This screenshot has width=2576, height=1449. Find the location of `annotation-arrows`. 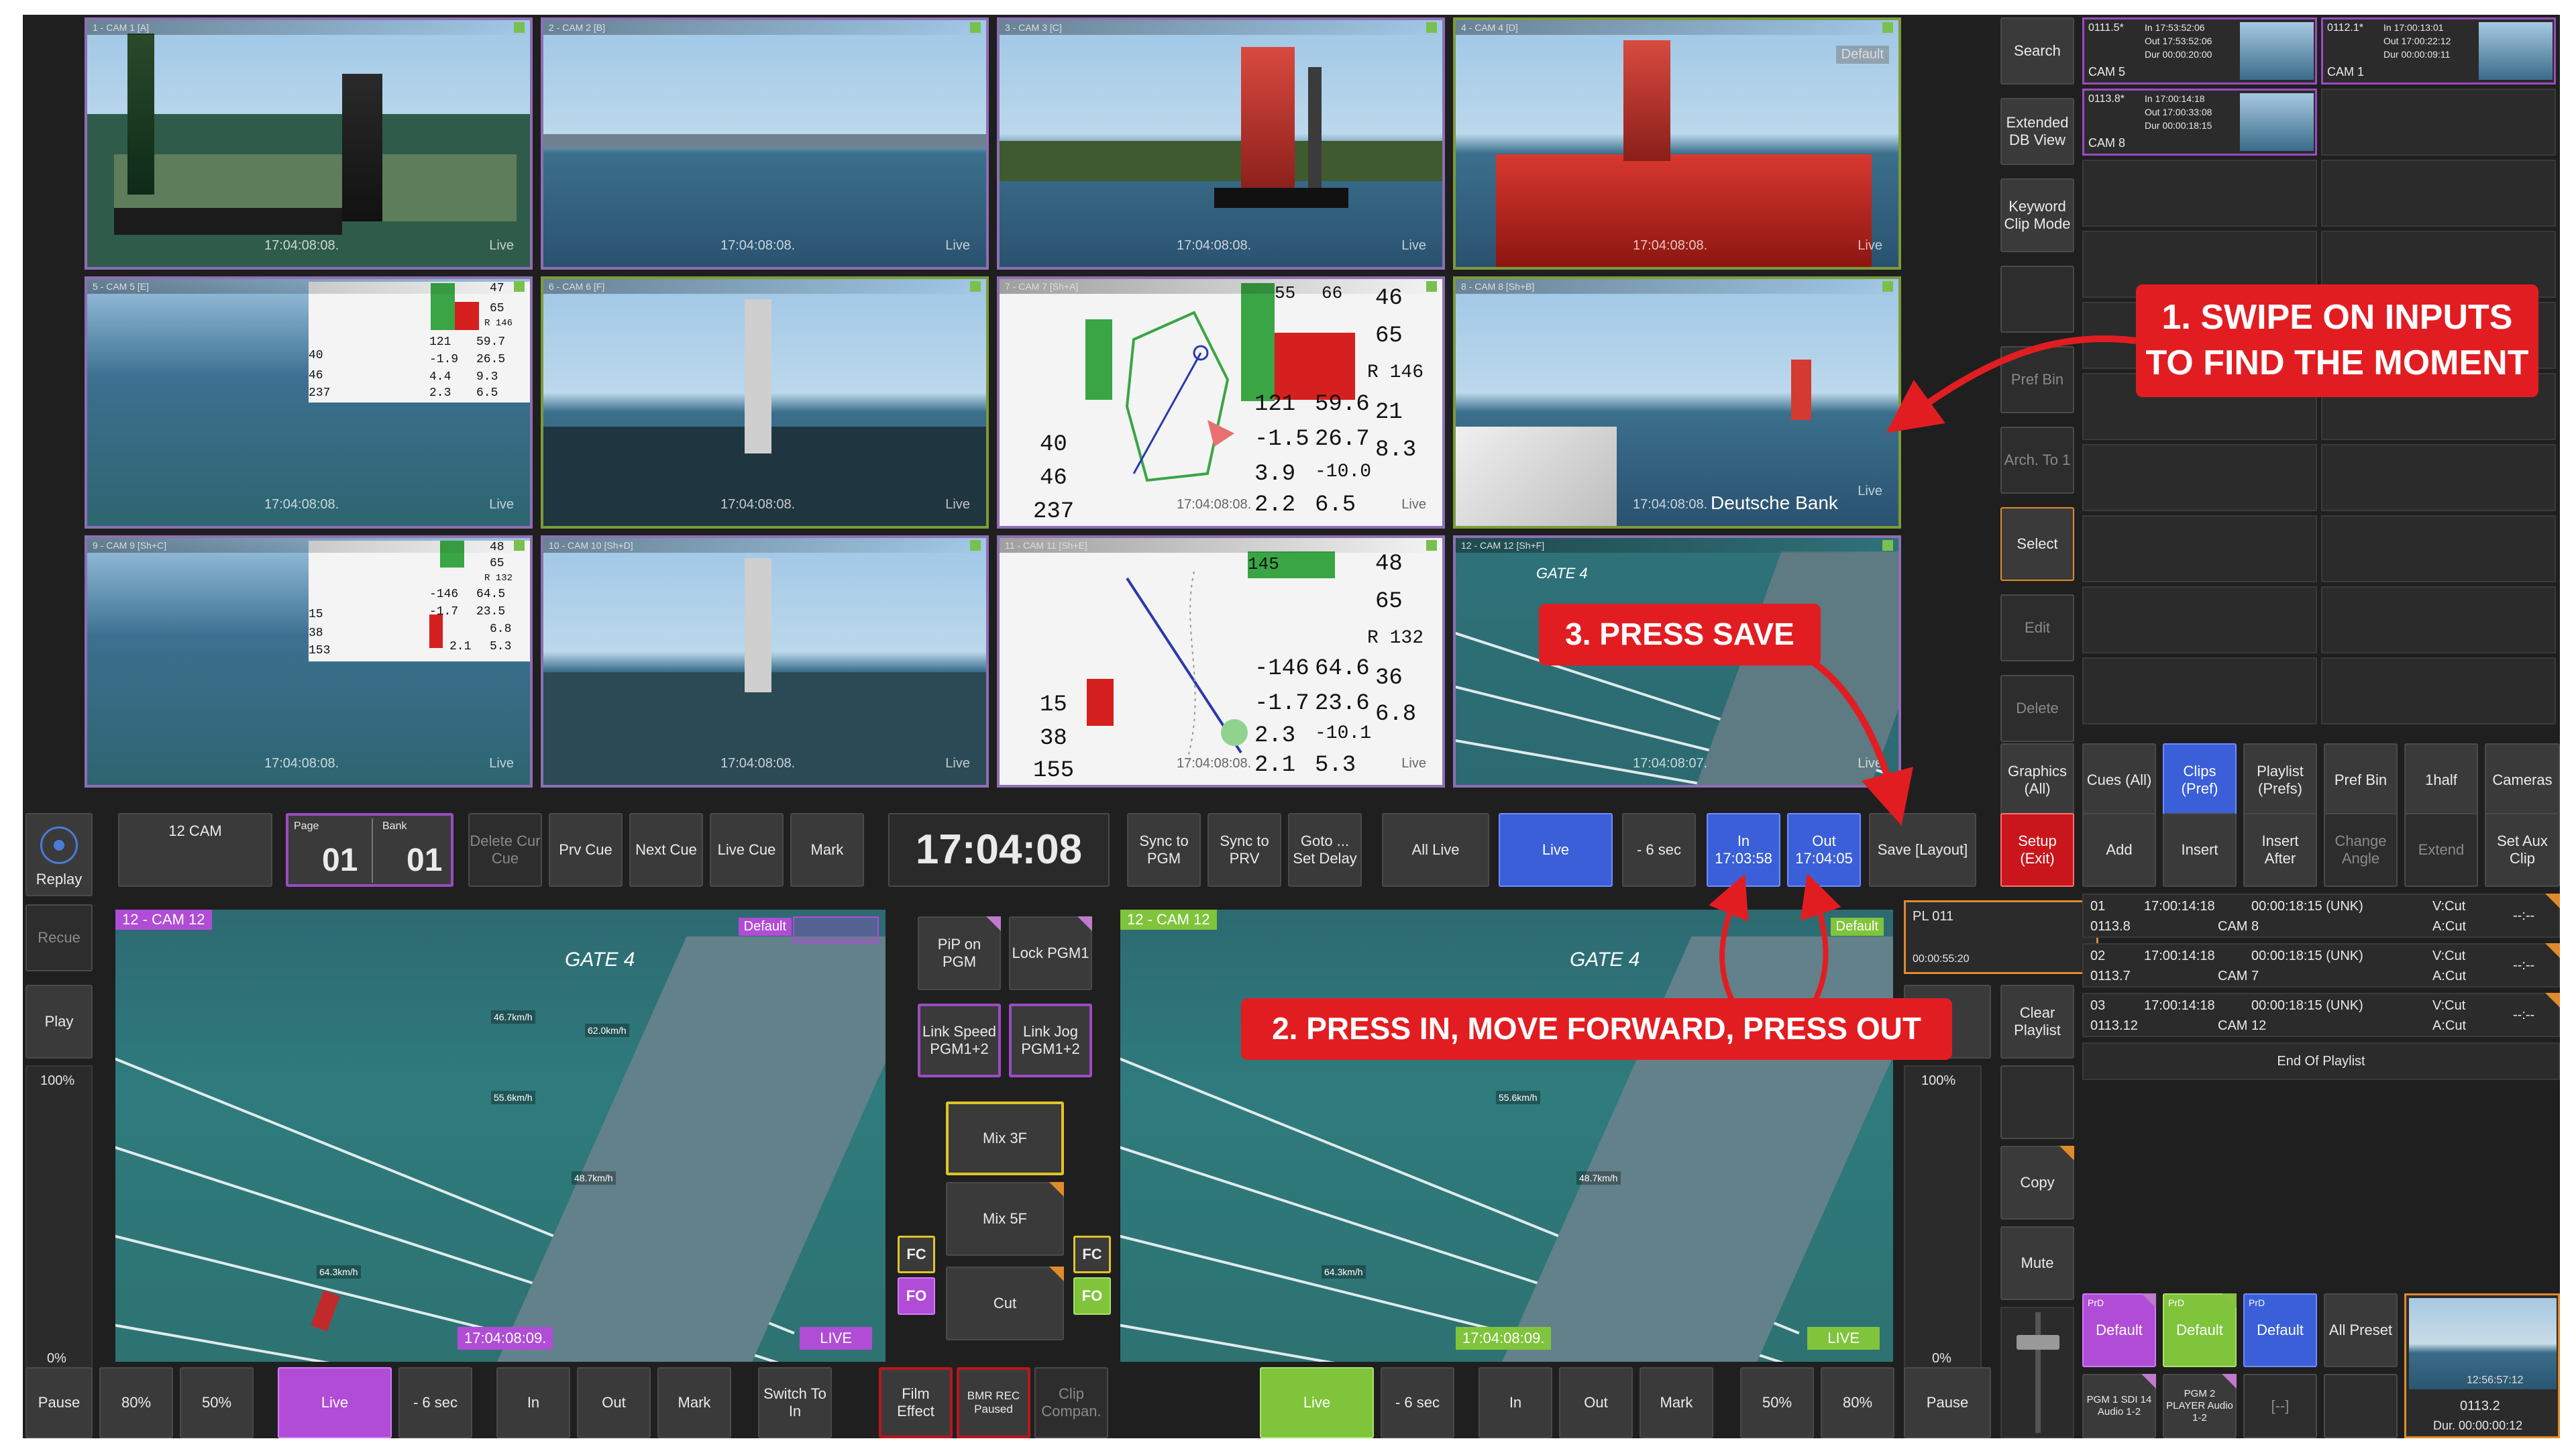

annotation-arrows is located at coordinates (1923, 675).